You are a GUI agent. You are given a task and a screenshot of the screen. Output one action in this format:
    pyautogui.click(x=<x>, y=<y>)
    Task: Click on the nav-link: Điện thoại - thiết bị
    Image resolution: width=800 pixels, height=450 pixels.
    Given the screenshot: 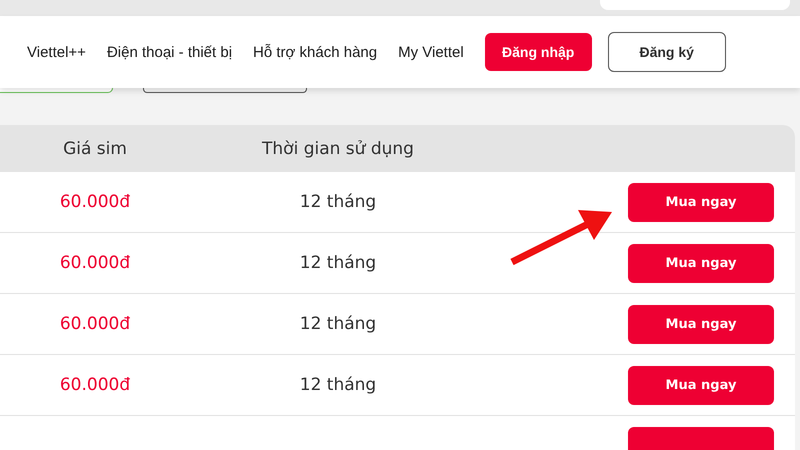 What is the action you would take?
    pyautogui.click(x=169, y=52)
    